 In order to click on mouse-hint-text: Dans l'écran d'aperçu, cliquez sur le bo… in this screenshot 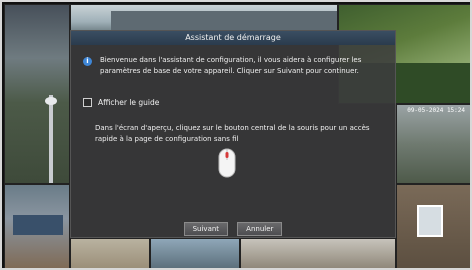, I will do `click(232, 133)`.